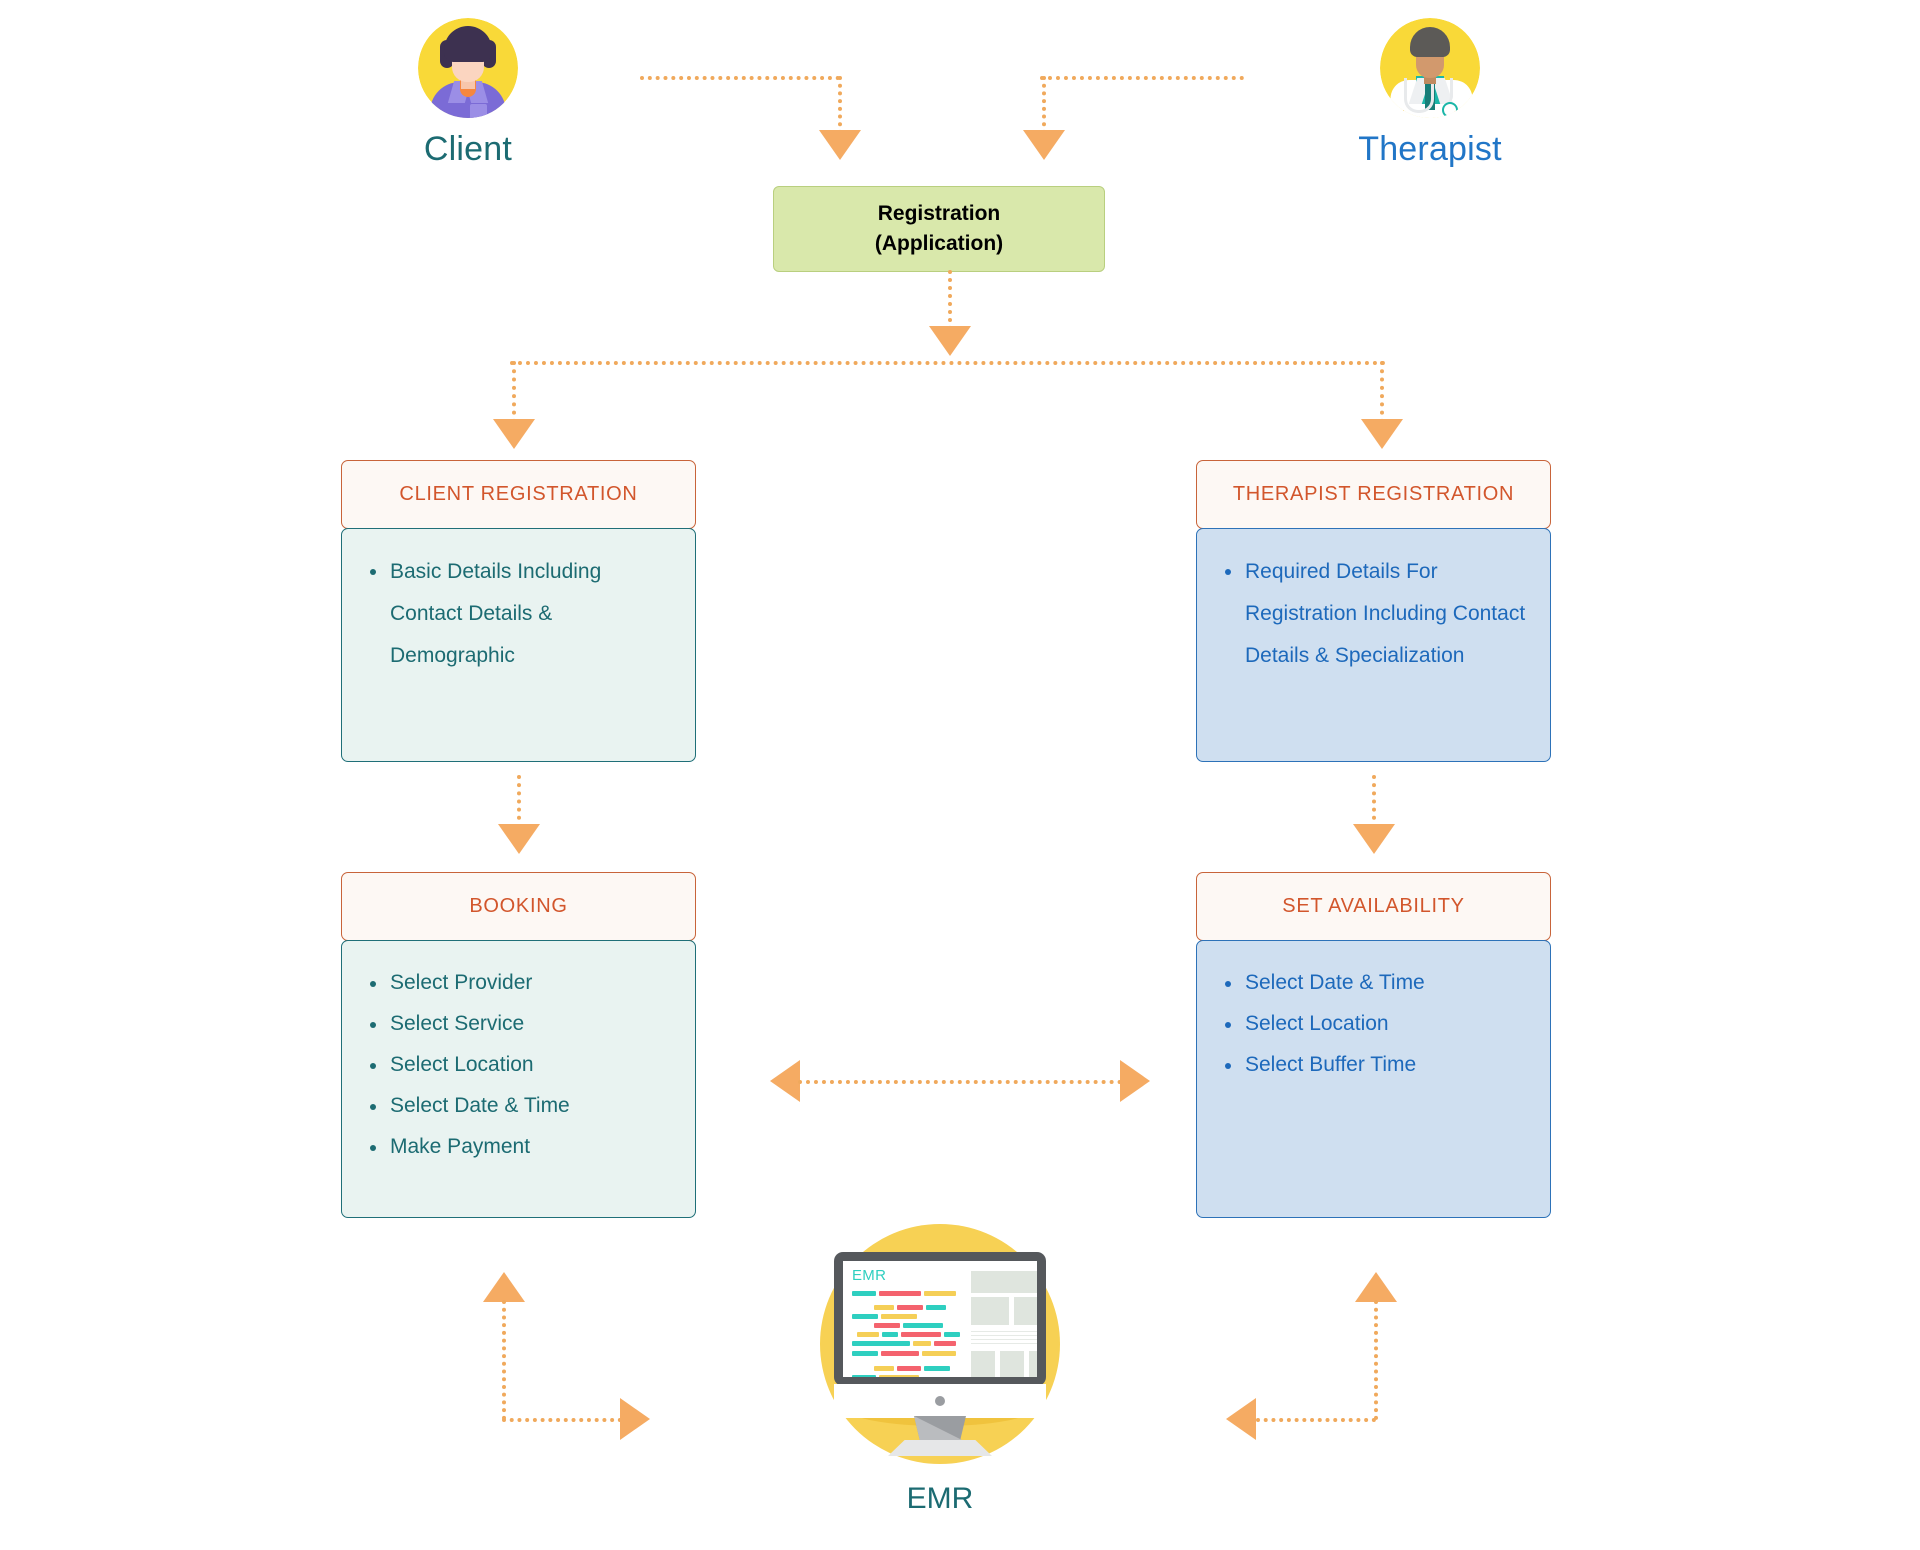 Image resolution: width=1920 pixels, height=1550 pixels. What do you see at coordinates (1135, 1081) in the screenshot?
I see `arrowhead-booking-availability-right` at bounding box center [1135, 1081].